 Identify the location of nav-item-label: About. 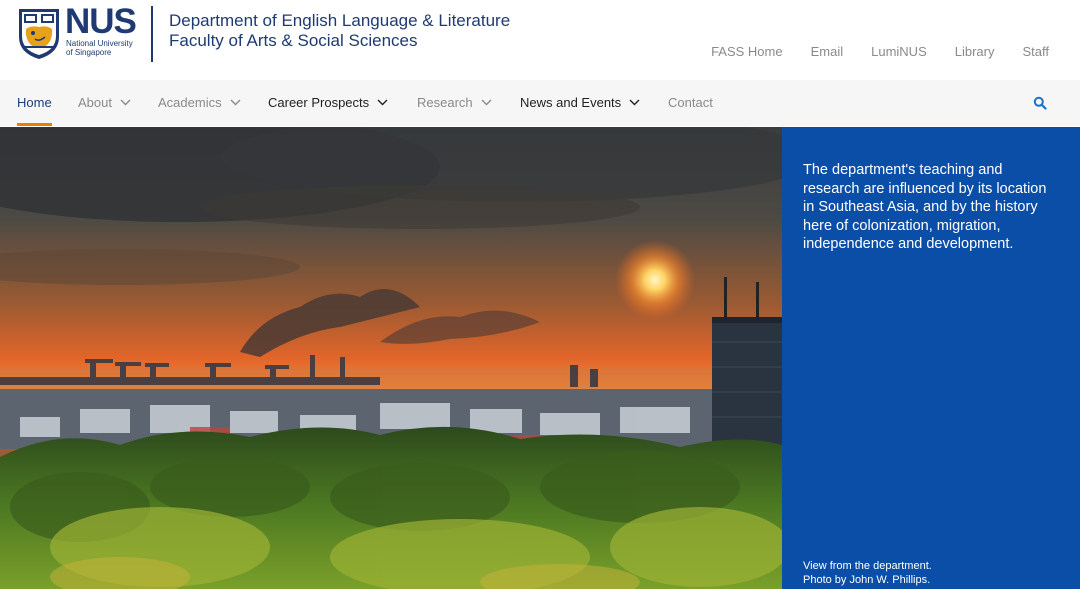
(95, 102).